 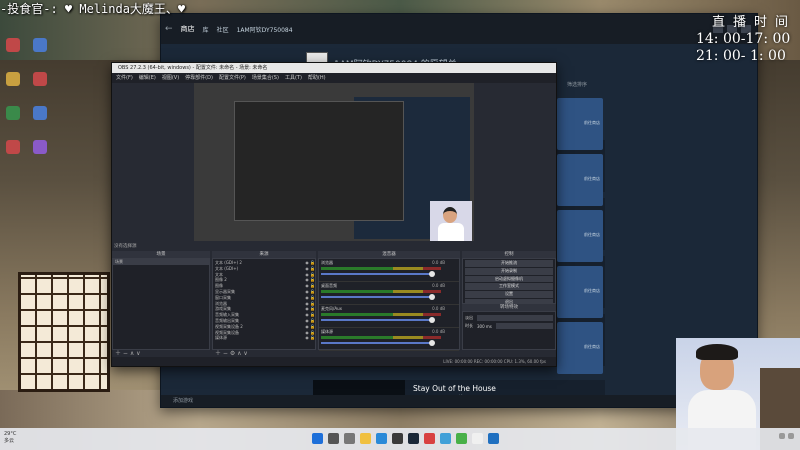 What do you see at coordinates (147, 78) in the screenshot?
I see `menu-item: 编辑(E)` at bounding box center [147, 78].